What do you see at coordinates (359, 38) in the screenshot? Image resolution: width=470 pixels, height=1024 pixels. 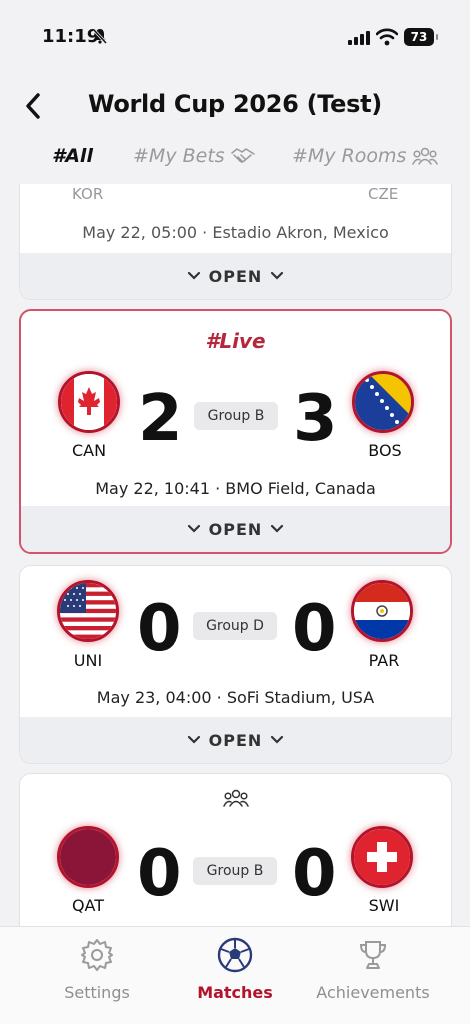 I see `cellular-signal-icon` at bounding box center [359, 38].